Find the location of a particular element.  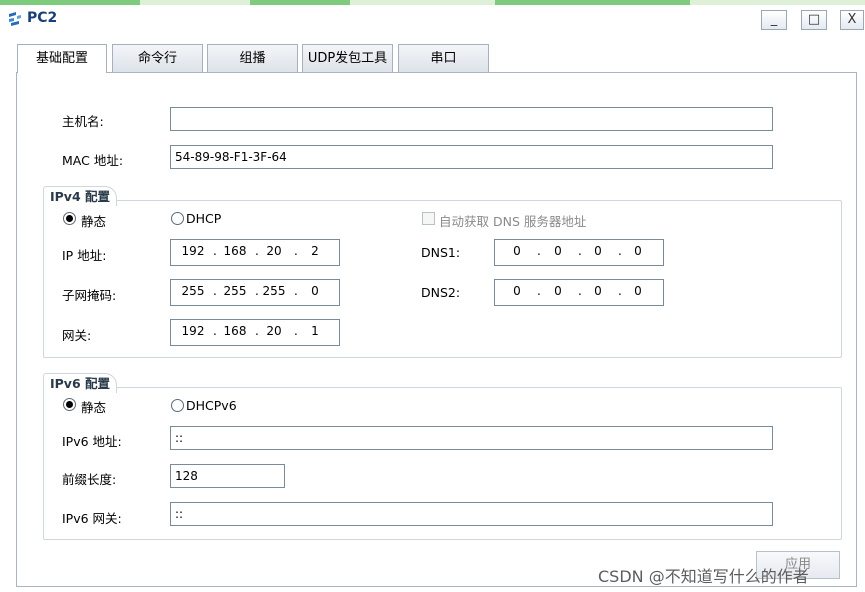

ipv6-dhcp-radio is located at coordinates (177, 405).